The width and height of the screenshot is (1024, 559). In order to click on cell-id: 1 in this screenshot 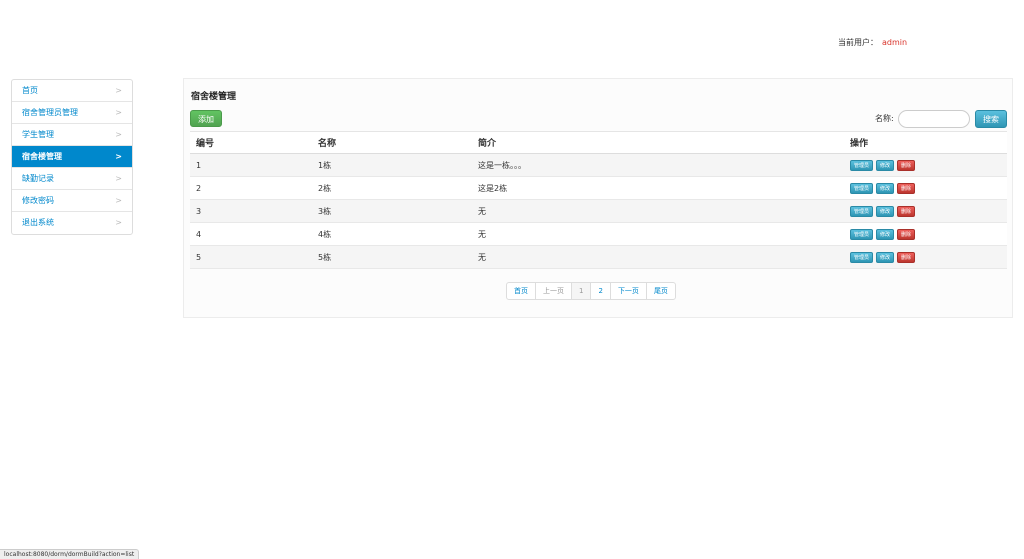, I will do `click(251, 165)`.